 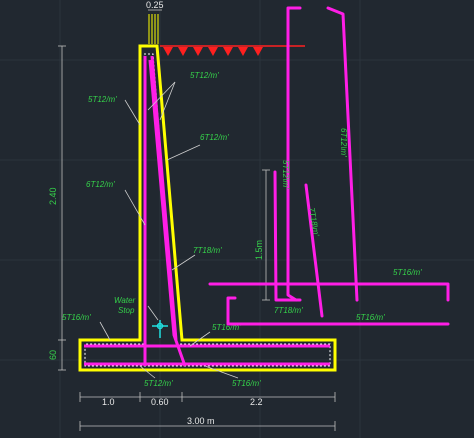 I want to click on label-detail-bar-bottom-right: 5T16/m', so click(x=370, y=317).